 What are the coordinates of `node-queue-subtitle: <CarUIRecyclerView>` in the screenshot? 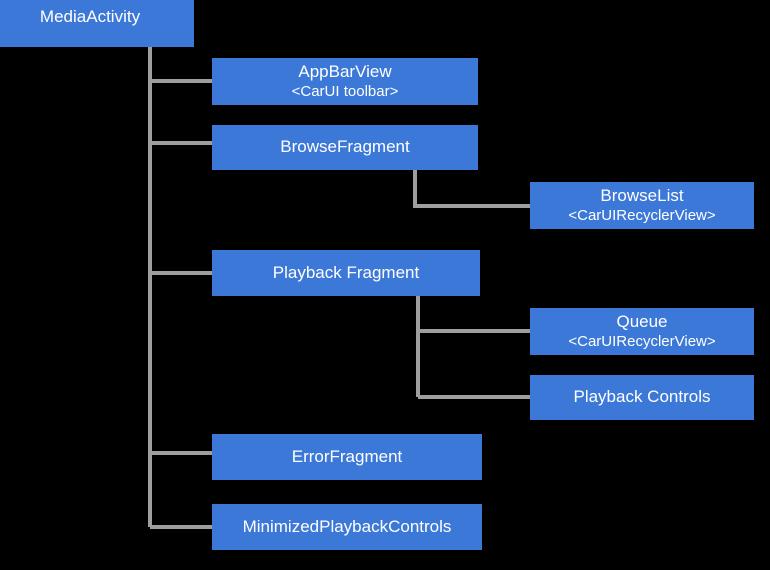 It's located at (642, 342).